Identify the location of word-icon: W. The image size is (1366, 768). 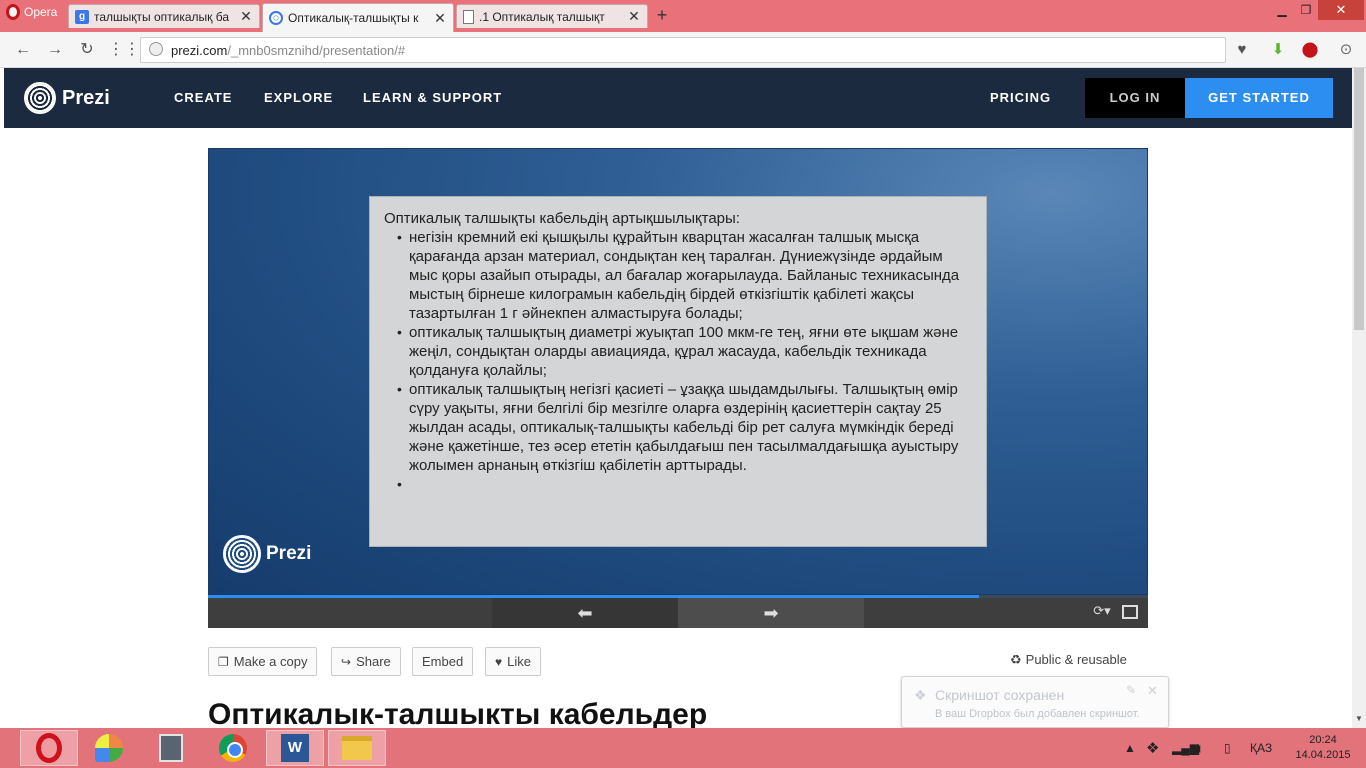
(295, 748).